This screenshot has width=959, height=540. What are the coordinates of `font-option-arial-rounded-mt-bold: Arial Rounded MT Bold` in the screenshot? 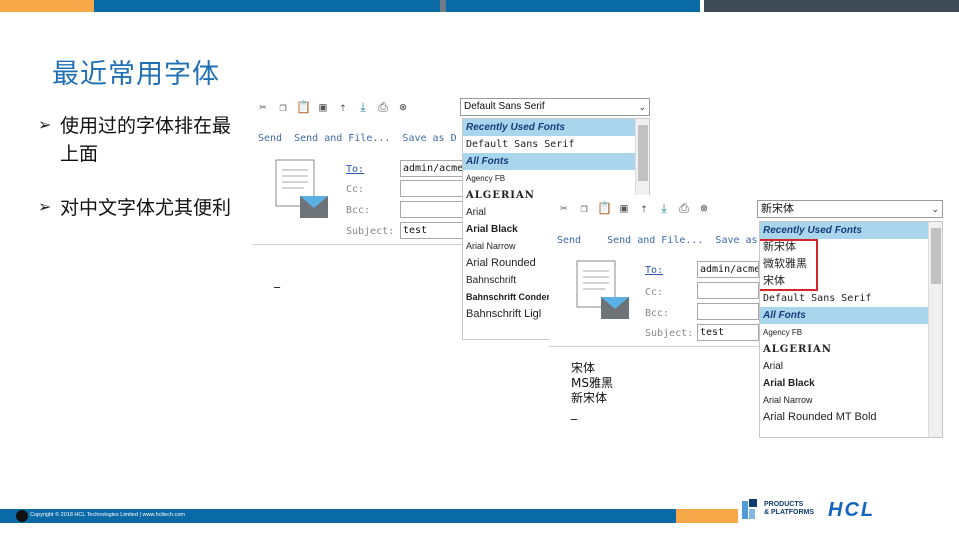 It's located at (851, 417).